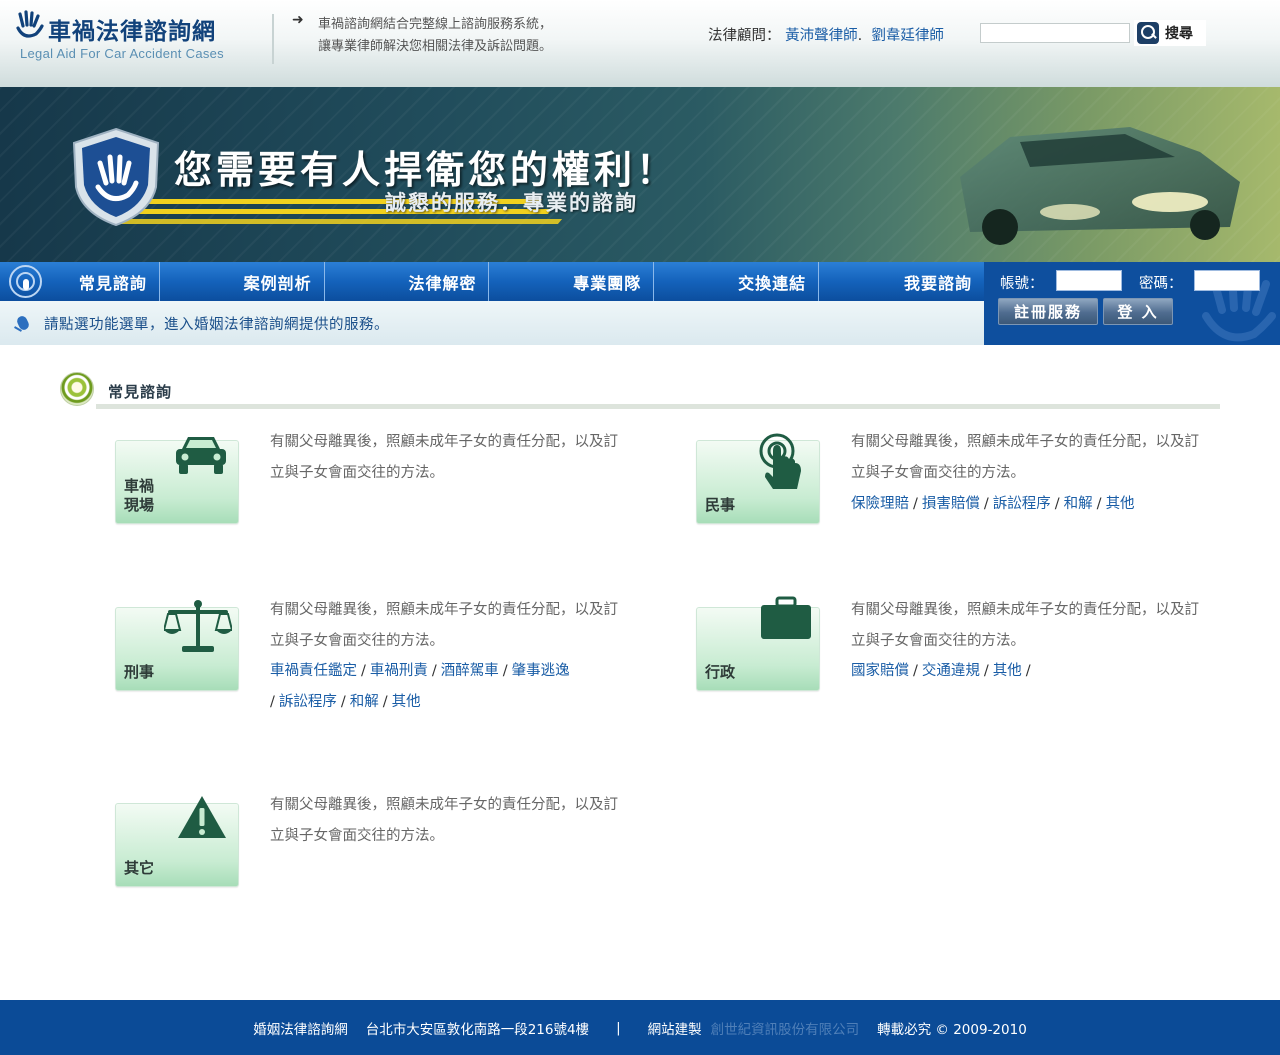  Describe the element at coordinates (177, 841) in the screenshot. I see `category-tile-other: 其它` at that location.